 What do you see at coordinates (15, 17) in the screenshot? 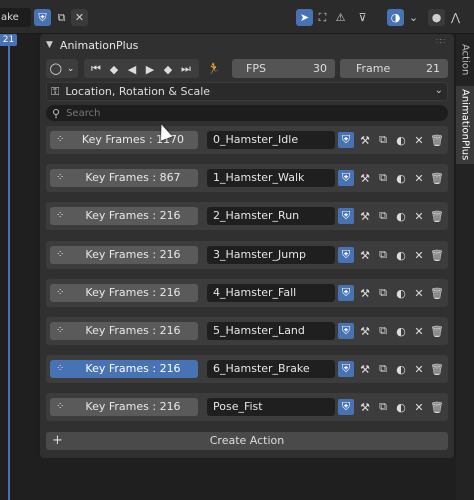
I see `action-name-field: ake` at bounding box center [15, 17].